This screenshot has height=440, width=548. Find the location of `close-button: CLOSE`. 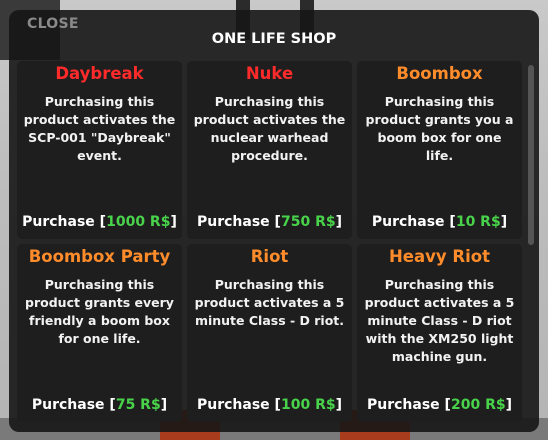

close-button: CLOSE is located at coordinates (53, 24).